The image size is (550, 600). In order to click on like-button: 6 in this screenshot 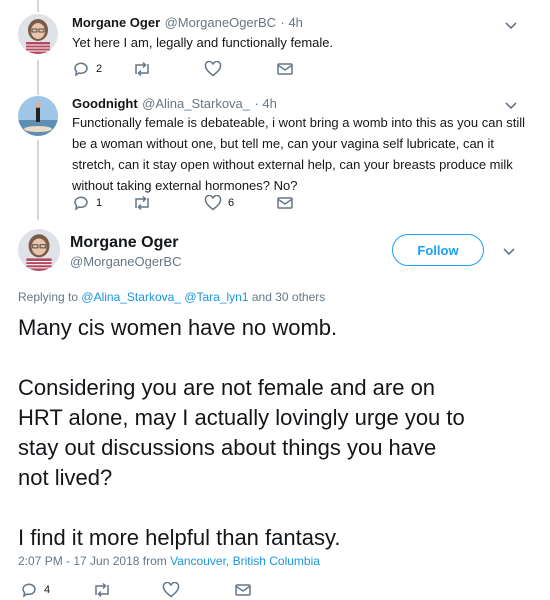, I will do `click(240, 203)`.